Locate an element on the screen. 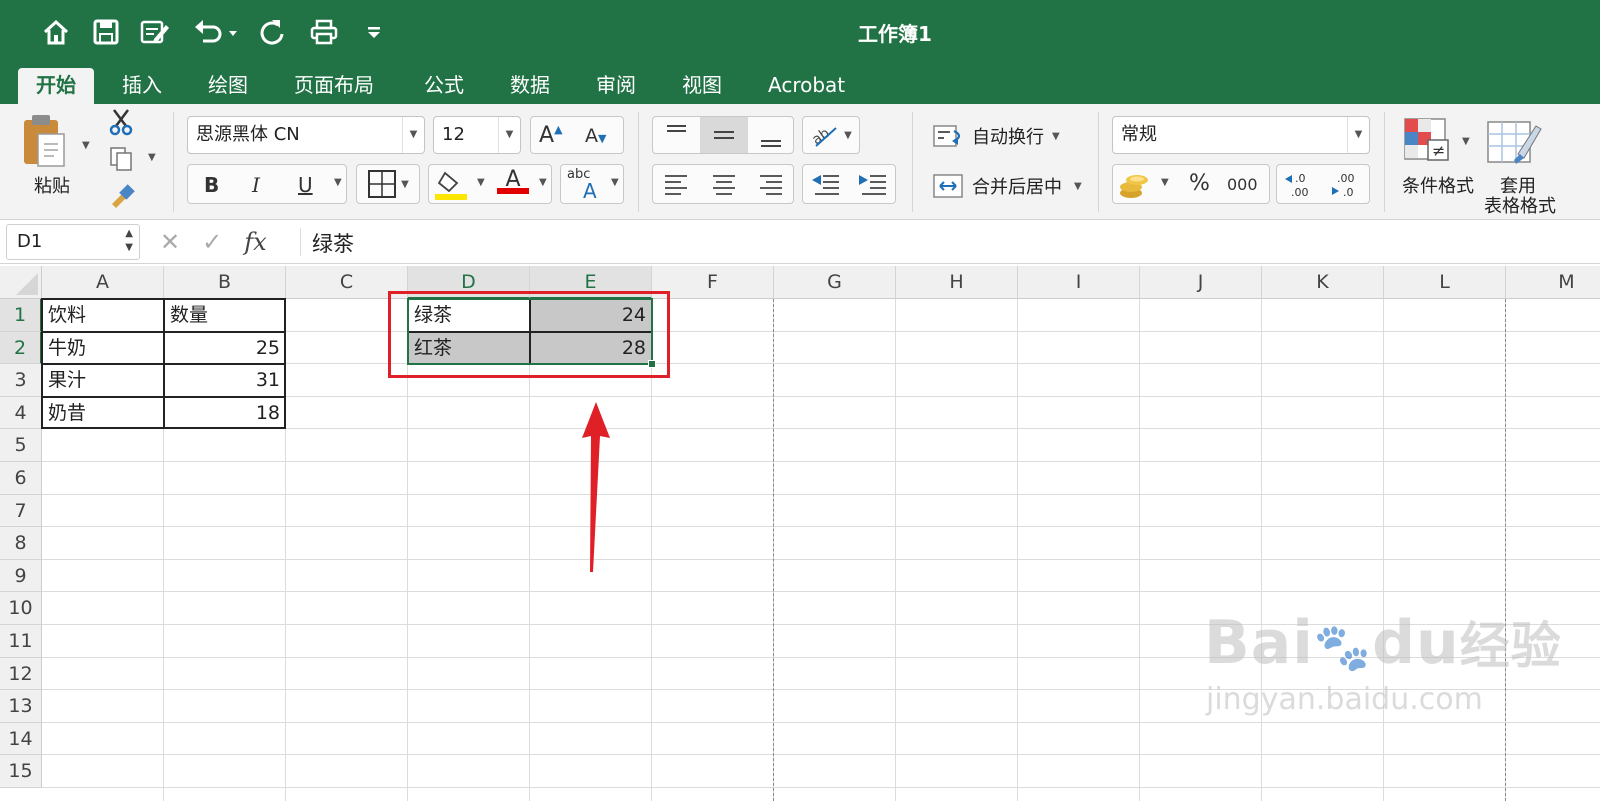  tab-formulas: 公式 is located at coordinates (444, 86).